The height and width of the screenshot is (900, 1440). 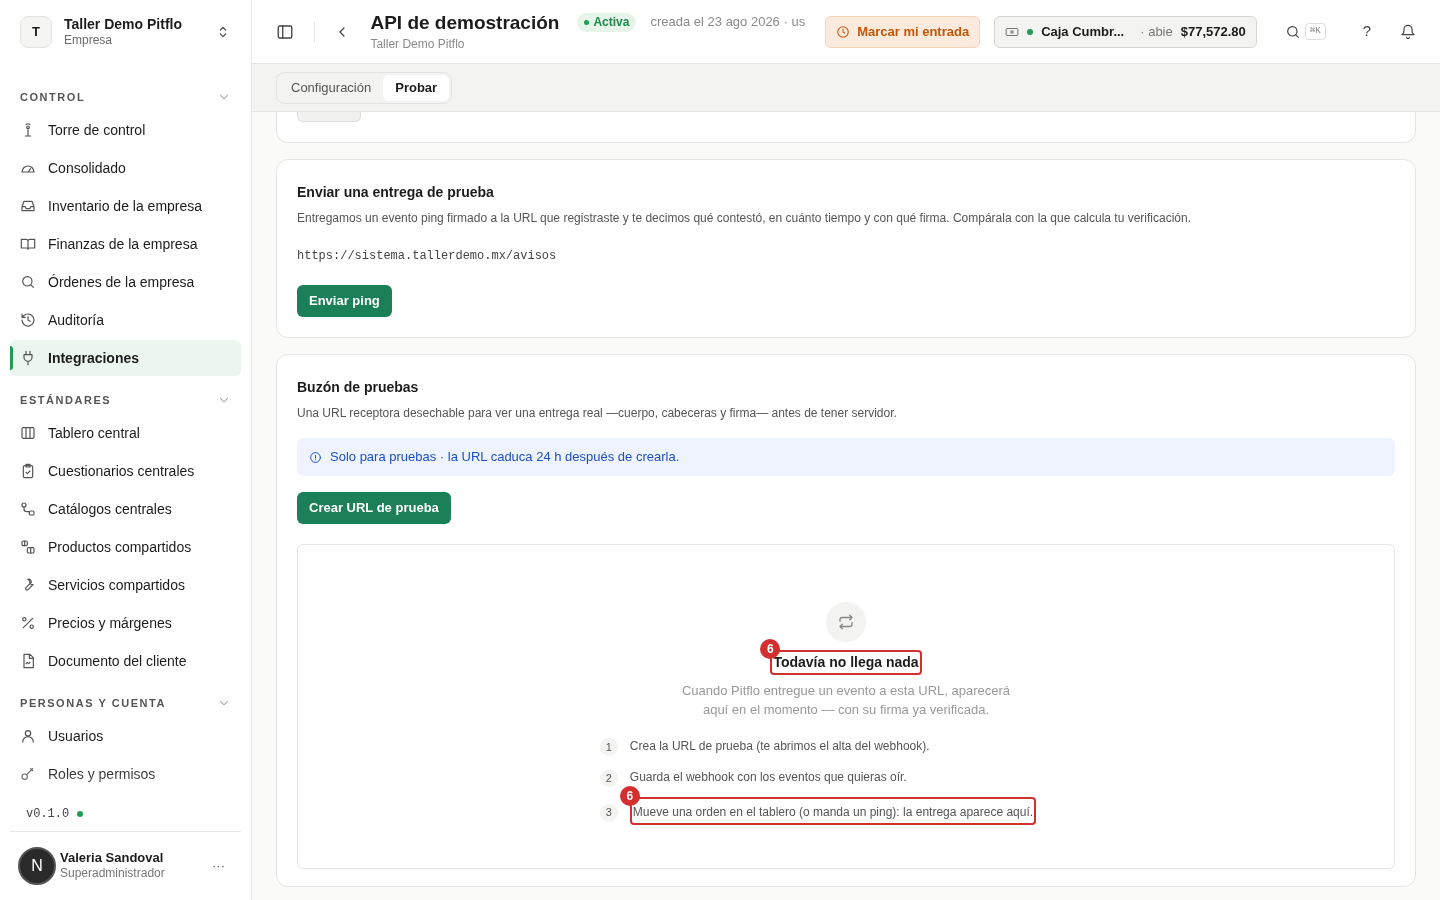 I want to click on nav-item: Usuarios, so click(x=125, y=736).